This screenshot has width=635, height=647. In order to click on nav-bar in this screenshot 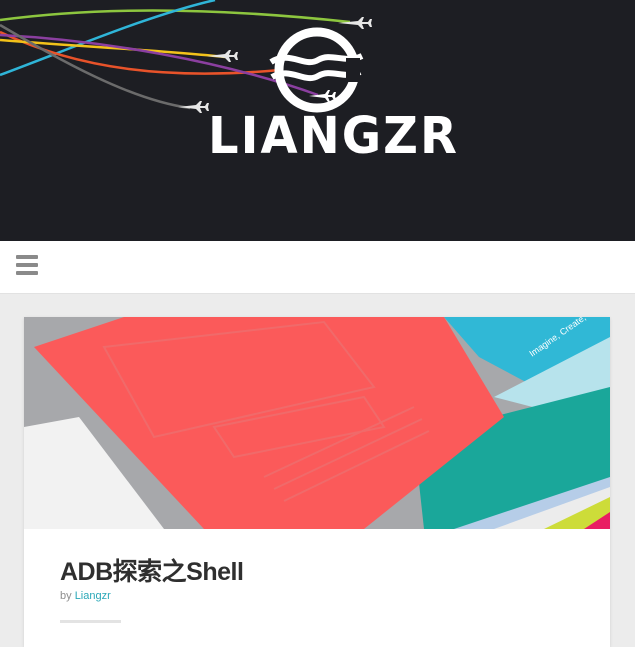, I will do `click(317, 267)`.